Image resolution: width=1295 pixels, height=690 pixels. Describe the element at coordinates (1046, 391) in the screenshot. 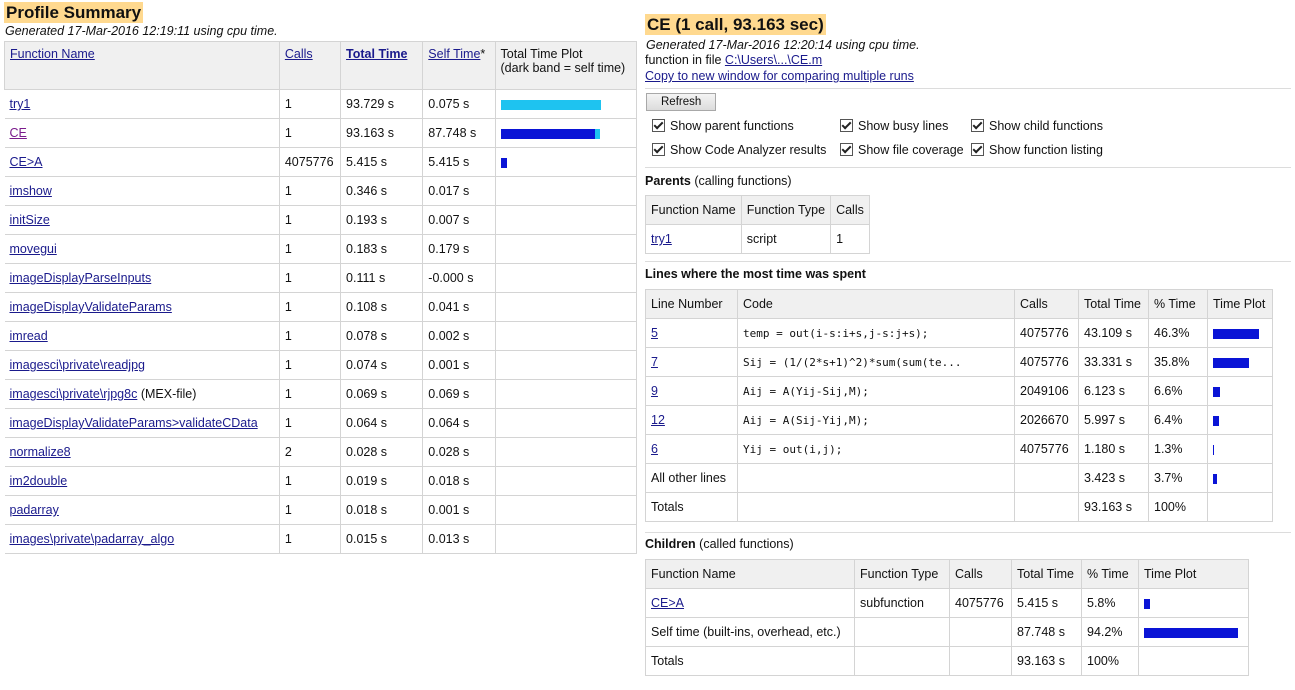

I see `calls-cell: 2049106` at that location.